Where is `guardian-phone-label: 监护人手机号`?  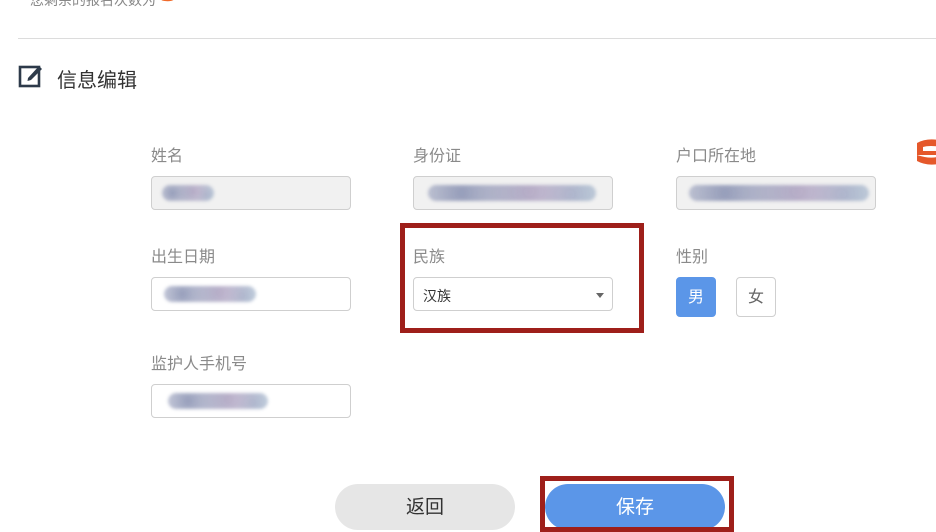
guardian-phone-label: 监护人手机号 is located at coordinates (199, 363).